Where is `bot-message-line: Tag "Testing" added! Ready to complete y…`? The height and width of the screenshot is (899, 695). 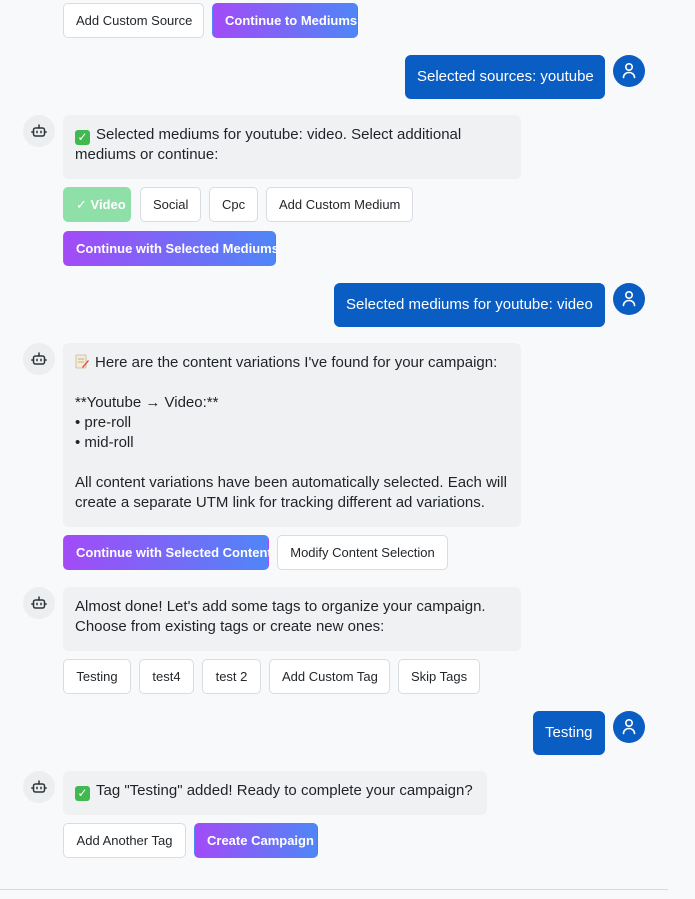
bot-message-line: Tag "Testing" added! Ready to complete y… is located at coordinates (284, 790).